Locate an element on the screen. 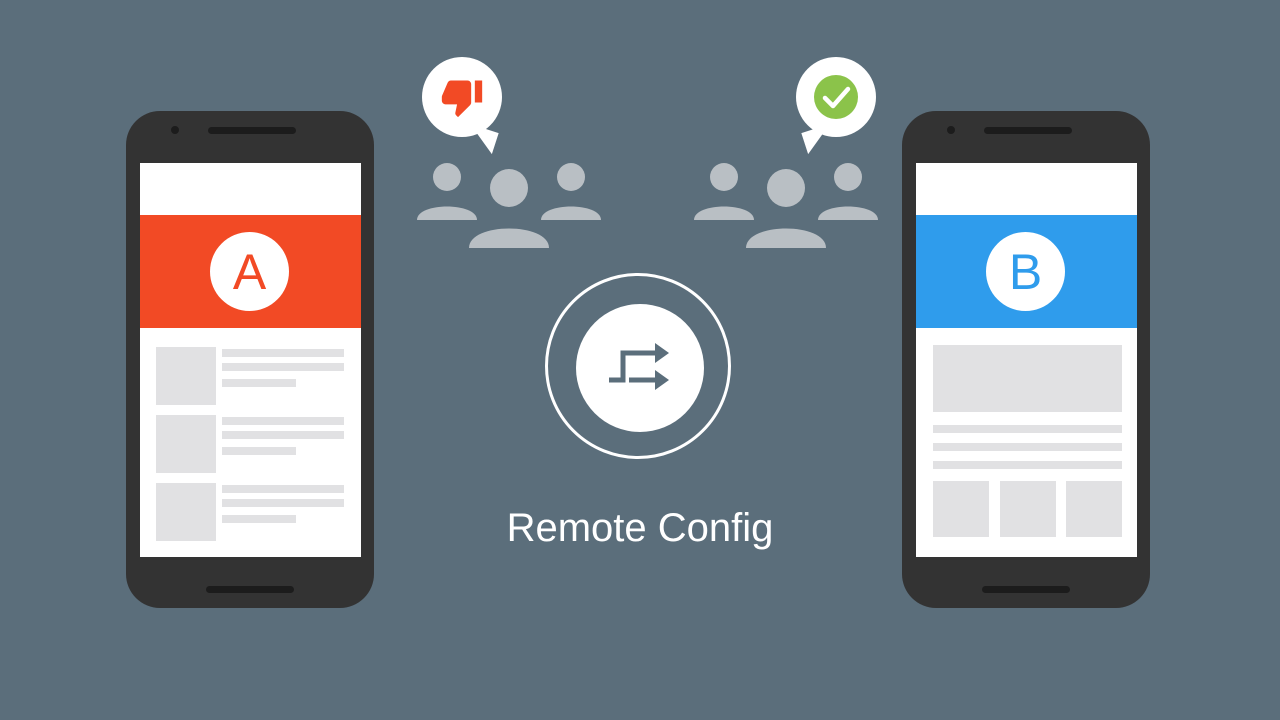 The height and width of the screenshot is (720, 1280). diagram-caption: Remote Config is located at coordinates (640, 528).